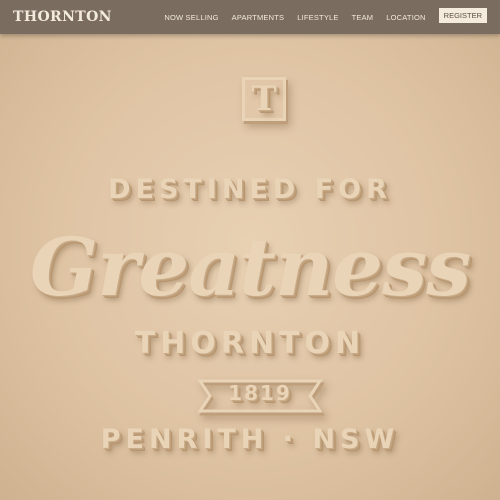 The height and width of the screenshot is (500, 500). What do you see at coordinates (405, 17) in the screenshot?
I see `nav-item-location: LOCATION` at bounding box center [405, 17].